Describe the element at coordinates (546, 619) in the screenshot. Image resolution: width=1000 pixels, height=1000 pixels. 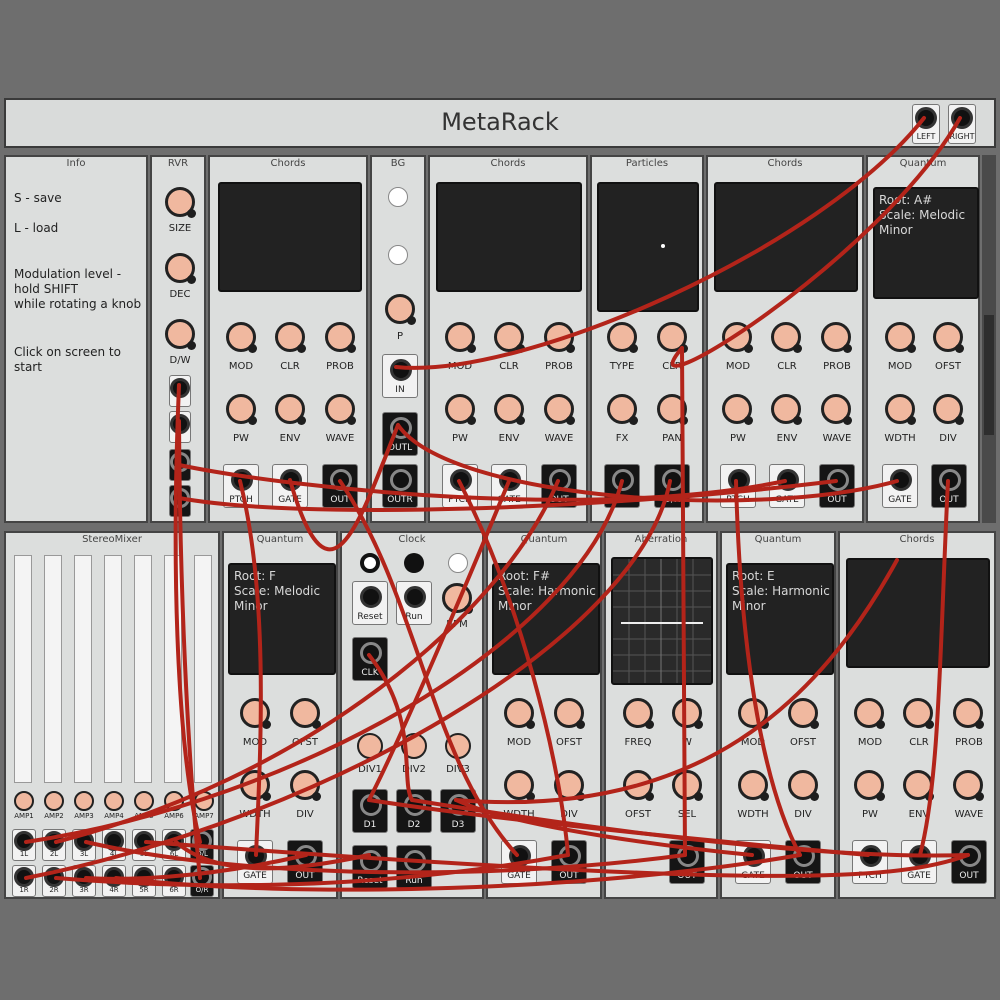
I see `quantum-screen: Root: F# Scale: Harmonic Minor` at that location.